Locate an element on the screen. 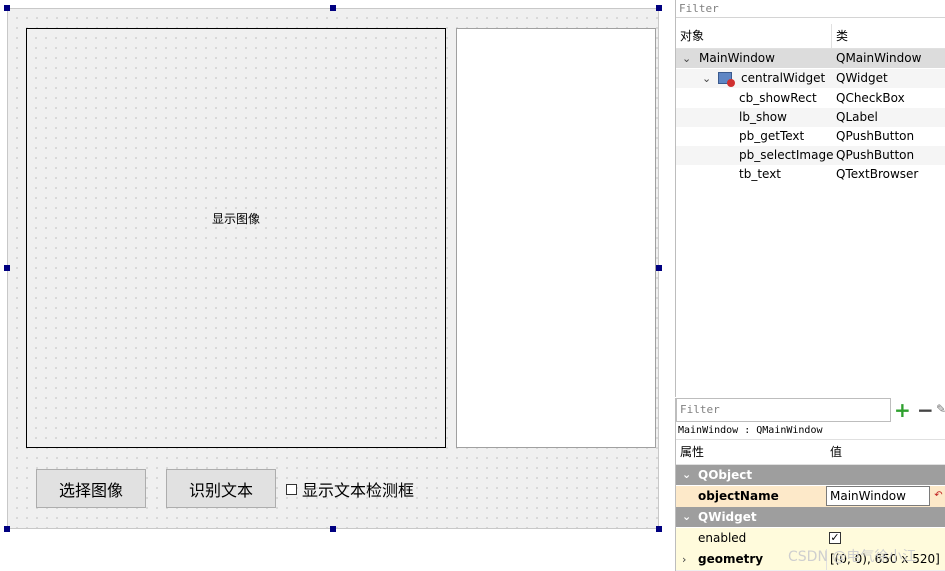 This screenshot has width=945, height=571. image-display-text: 显示图像 is located at coordinates (235, 218).